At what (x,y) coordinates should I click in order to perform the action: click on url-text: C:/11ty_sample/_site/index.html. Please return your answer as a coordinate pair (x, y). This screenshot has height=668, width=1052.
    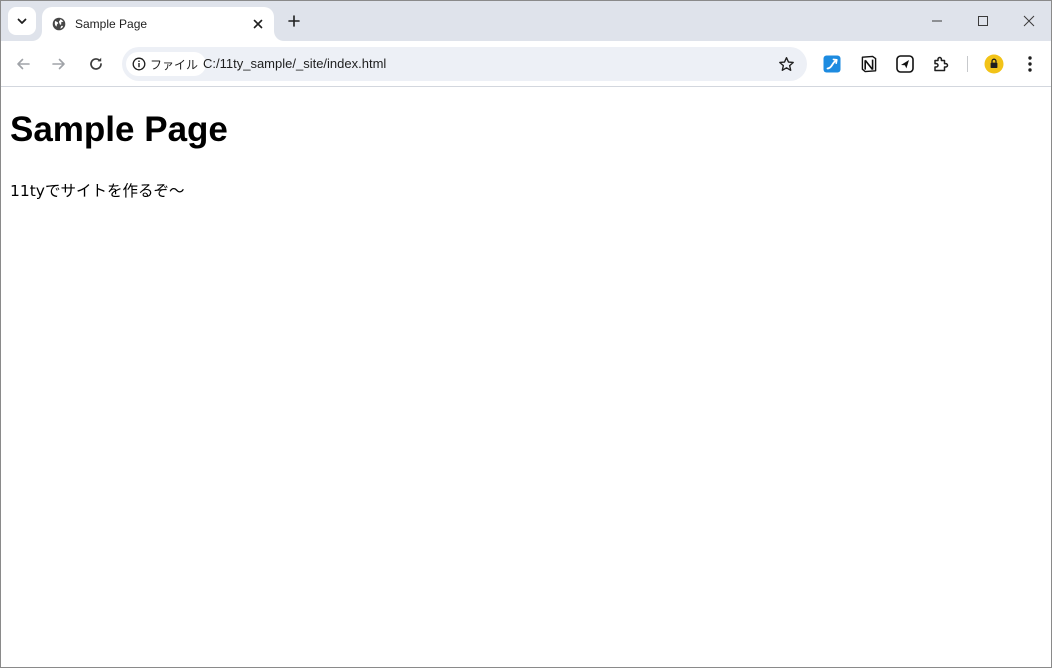
    Looking at the image, I should click on (294, 63).